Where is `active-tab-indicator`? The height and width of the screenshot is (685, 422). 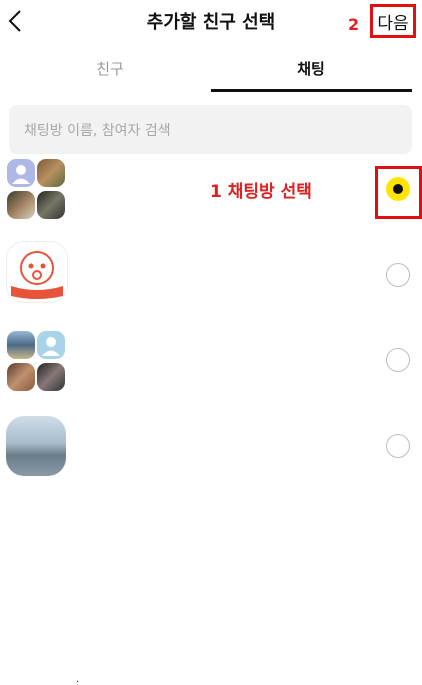
active-tab-indicator is located at coordinates (311, 90).